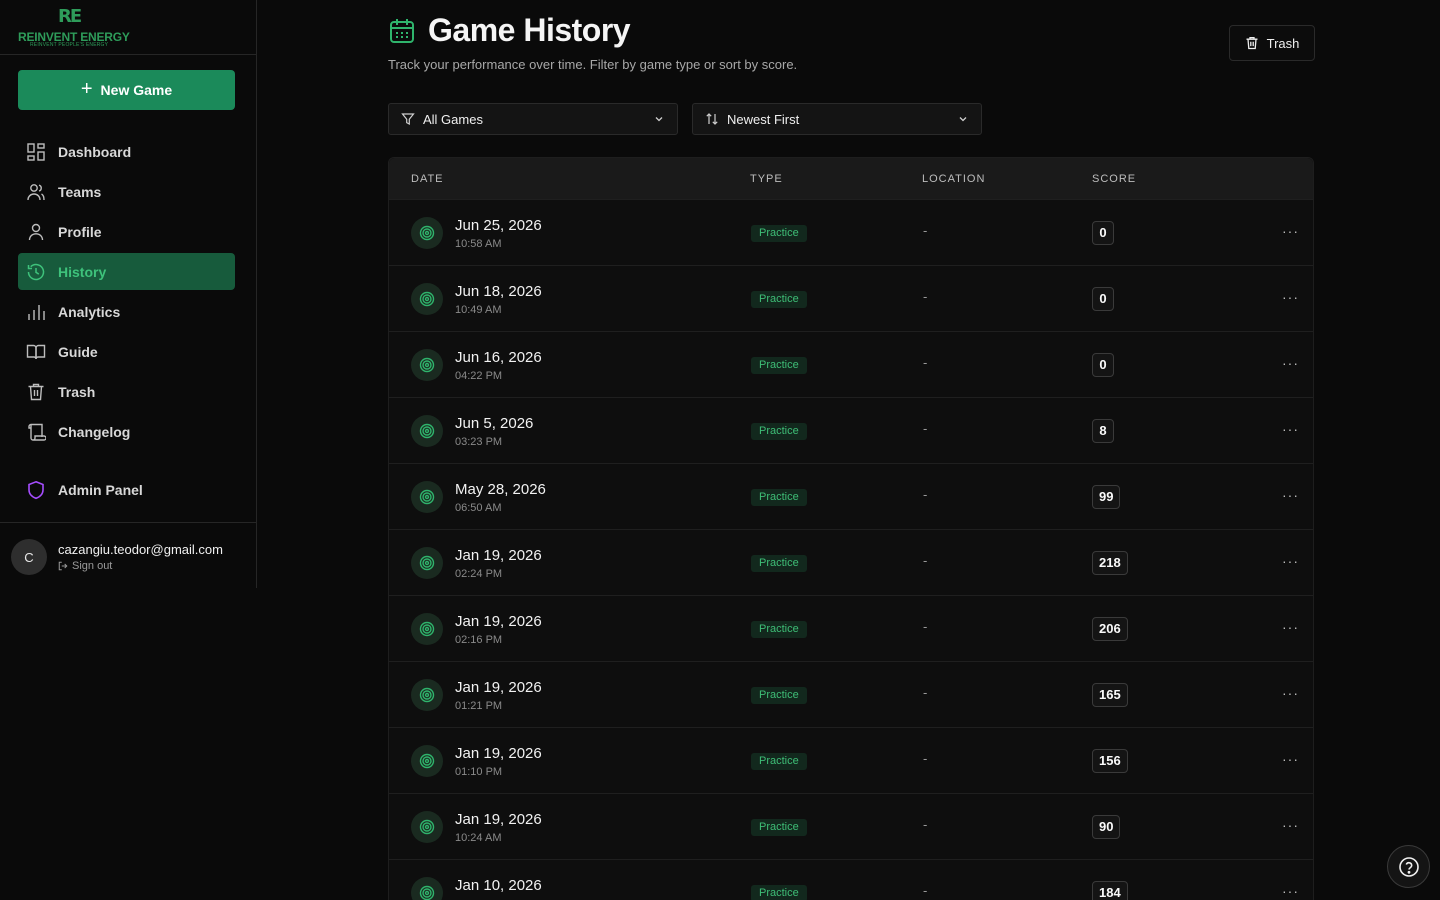 This screenshot has width=1440, height=900. What do you see at coordinates (36, 312) in the screenshot?
I see `bar-chart-icon` at bounding box center [36, 312].